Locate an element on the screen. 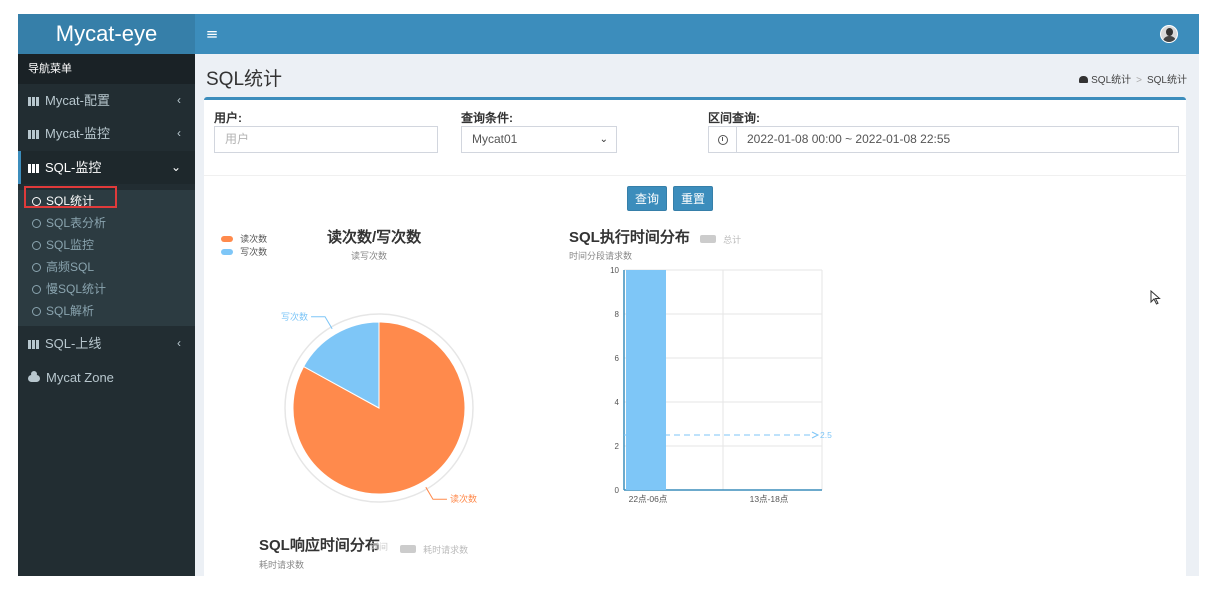 Image resolution: width=1217 pixels, height=598 pixels. sidebar-item-mycat-config: Mycat-配置 ‹ is located at coordinates (106, 100).